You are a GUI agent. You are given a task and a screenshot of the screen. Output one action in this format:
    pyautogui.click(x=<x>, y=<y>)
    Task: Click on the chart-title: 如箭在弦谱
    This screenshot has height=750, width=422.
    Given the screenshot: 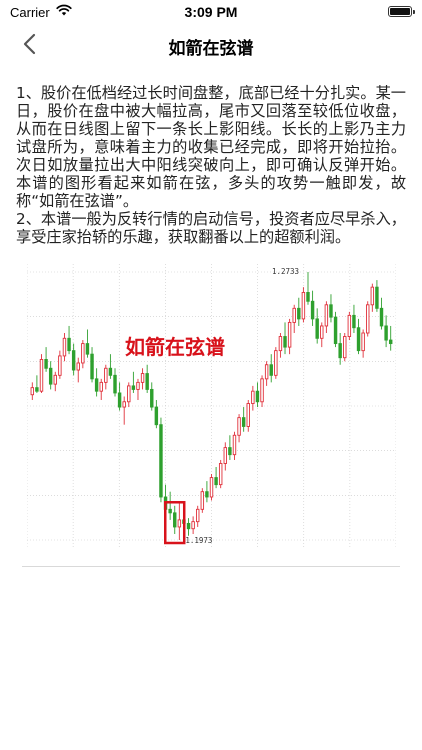 What is the action you would take?
    pyautogui.click(x=175, y=347)
    